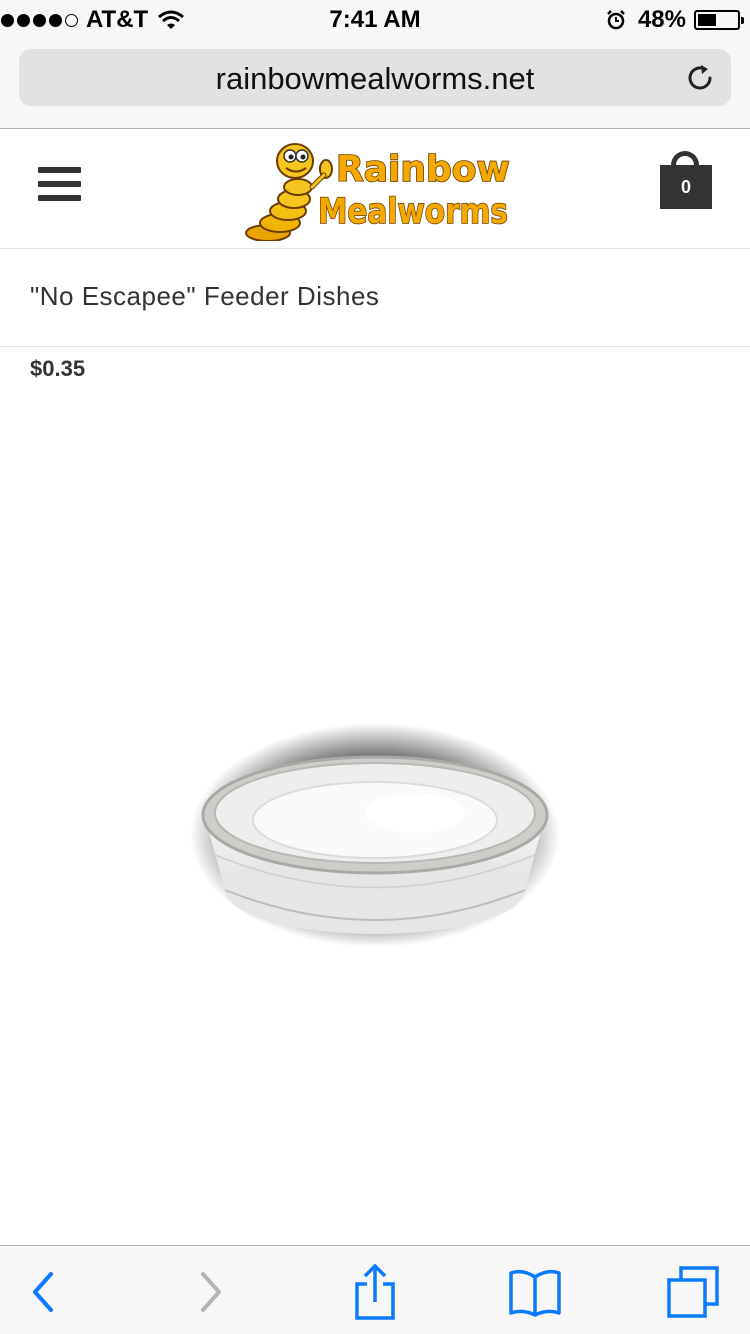 Image resolution: width=750 pixels, height=1334 pixels. I want to click on reload-icon, so click(701, 78).